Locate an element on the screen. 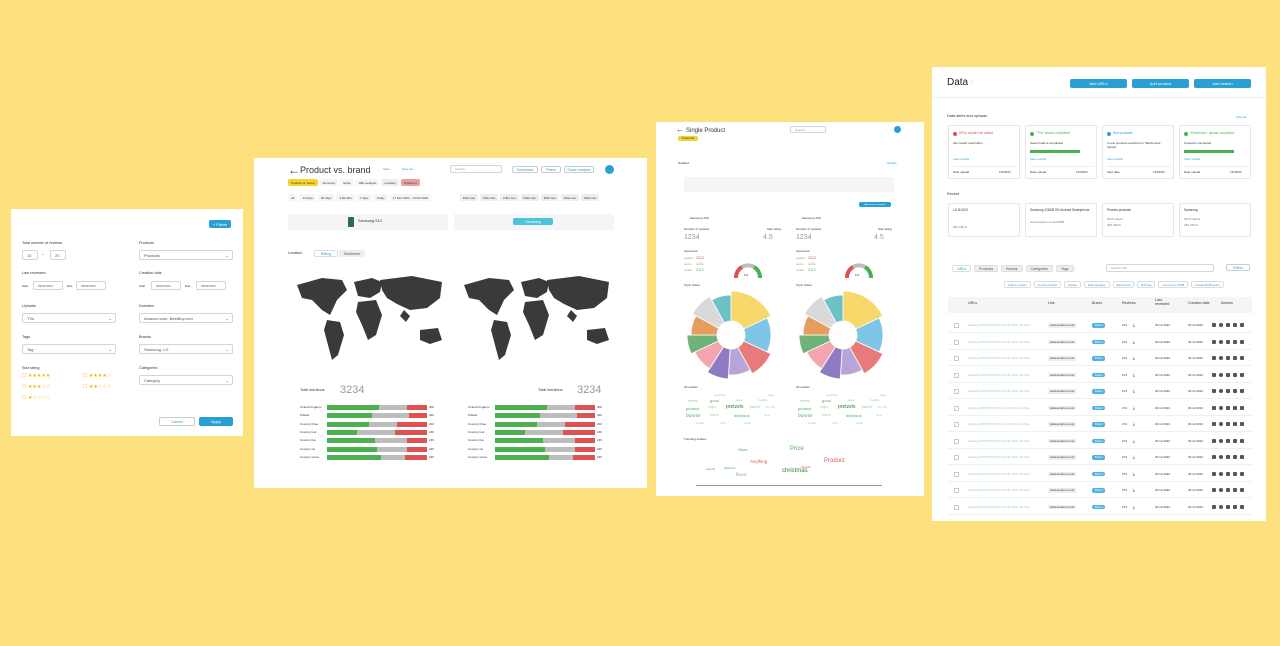  range-chip-2: 30 days is located at coordinates (326, 197).